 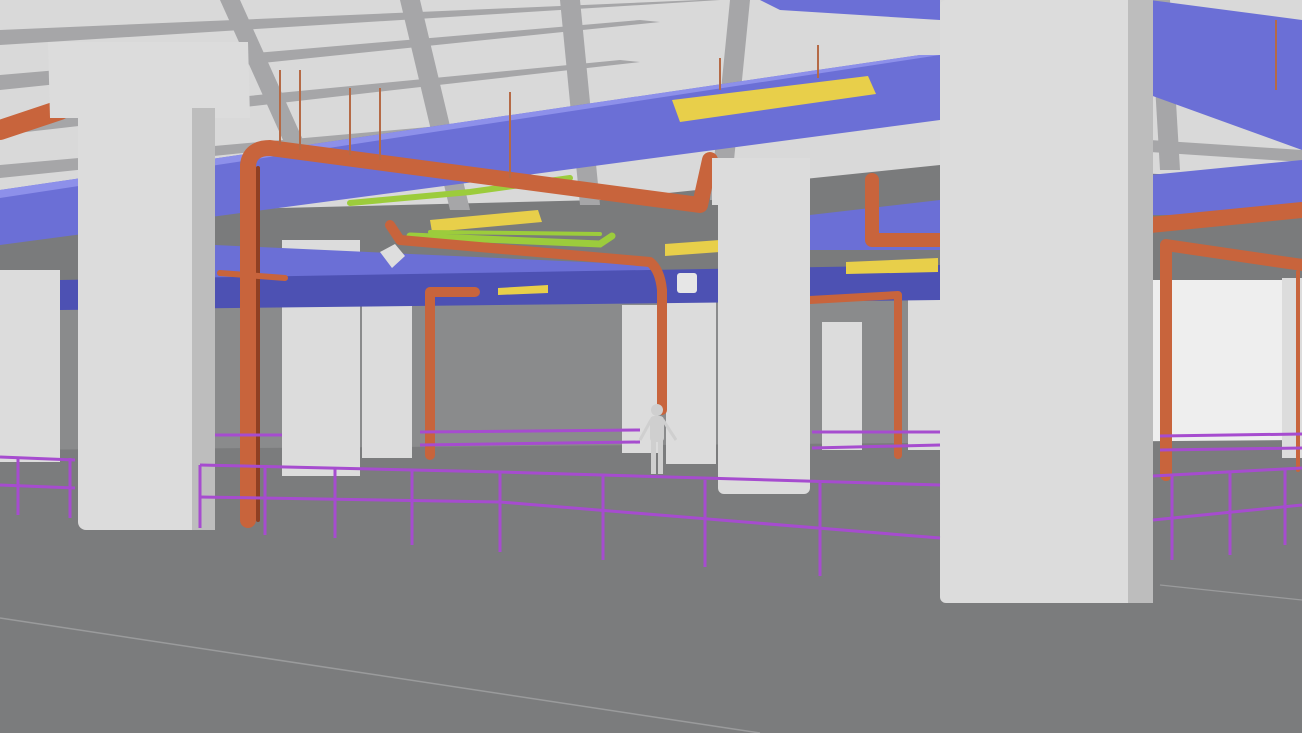 I want to click on duct-fitting, so click(x=687, y=283).